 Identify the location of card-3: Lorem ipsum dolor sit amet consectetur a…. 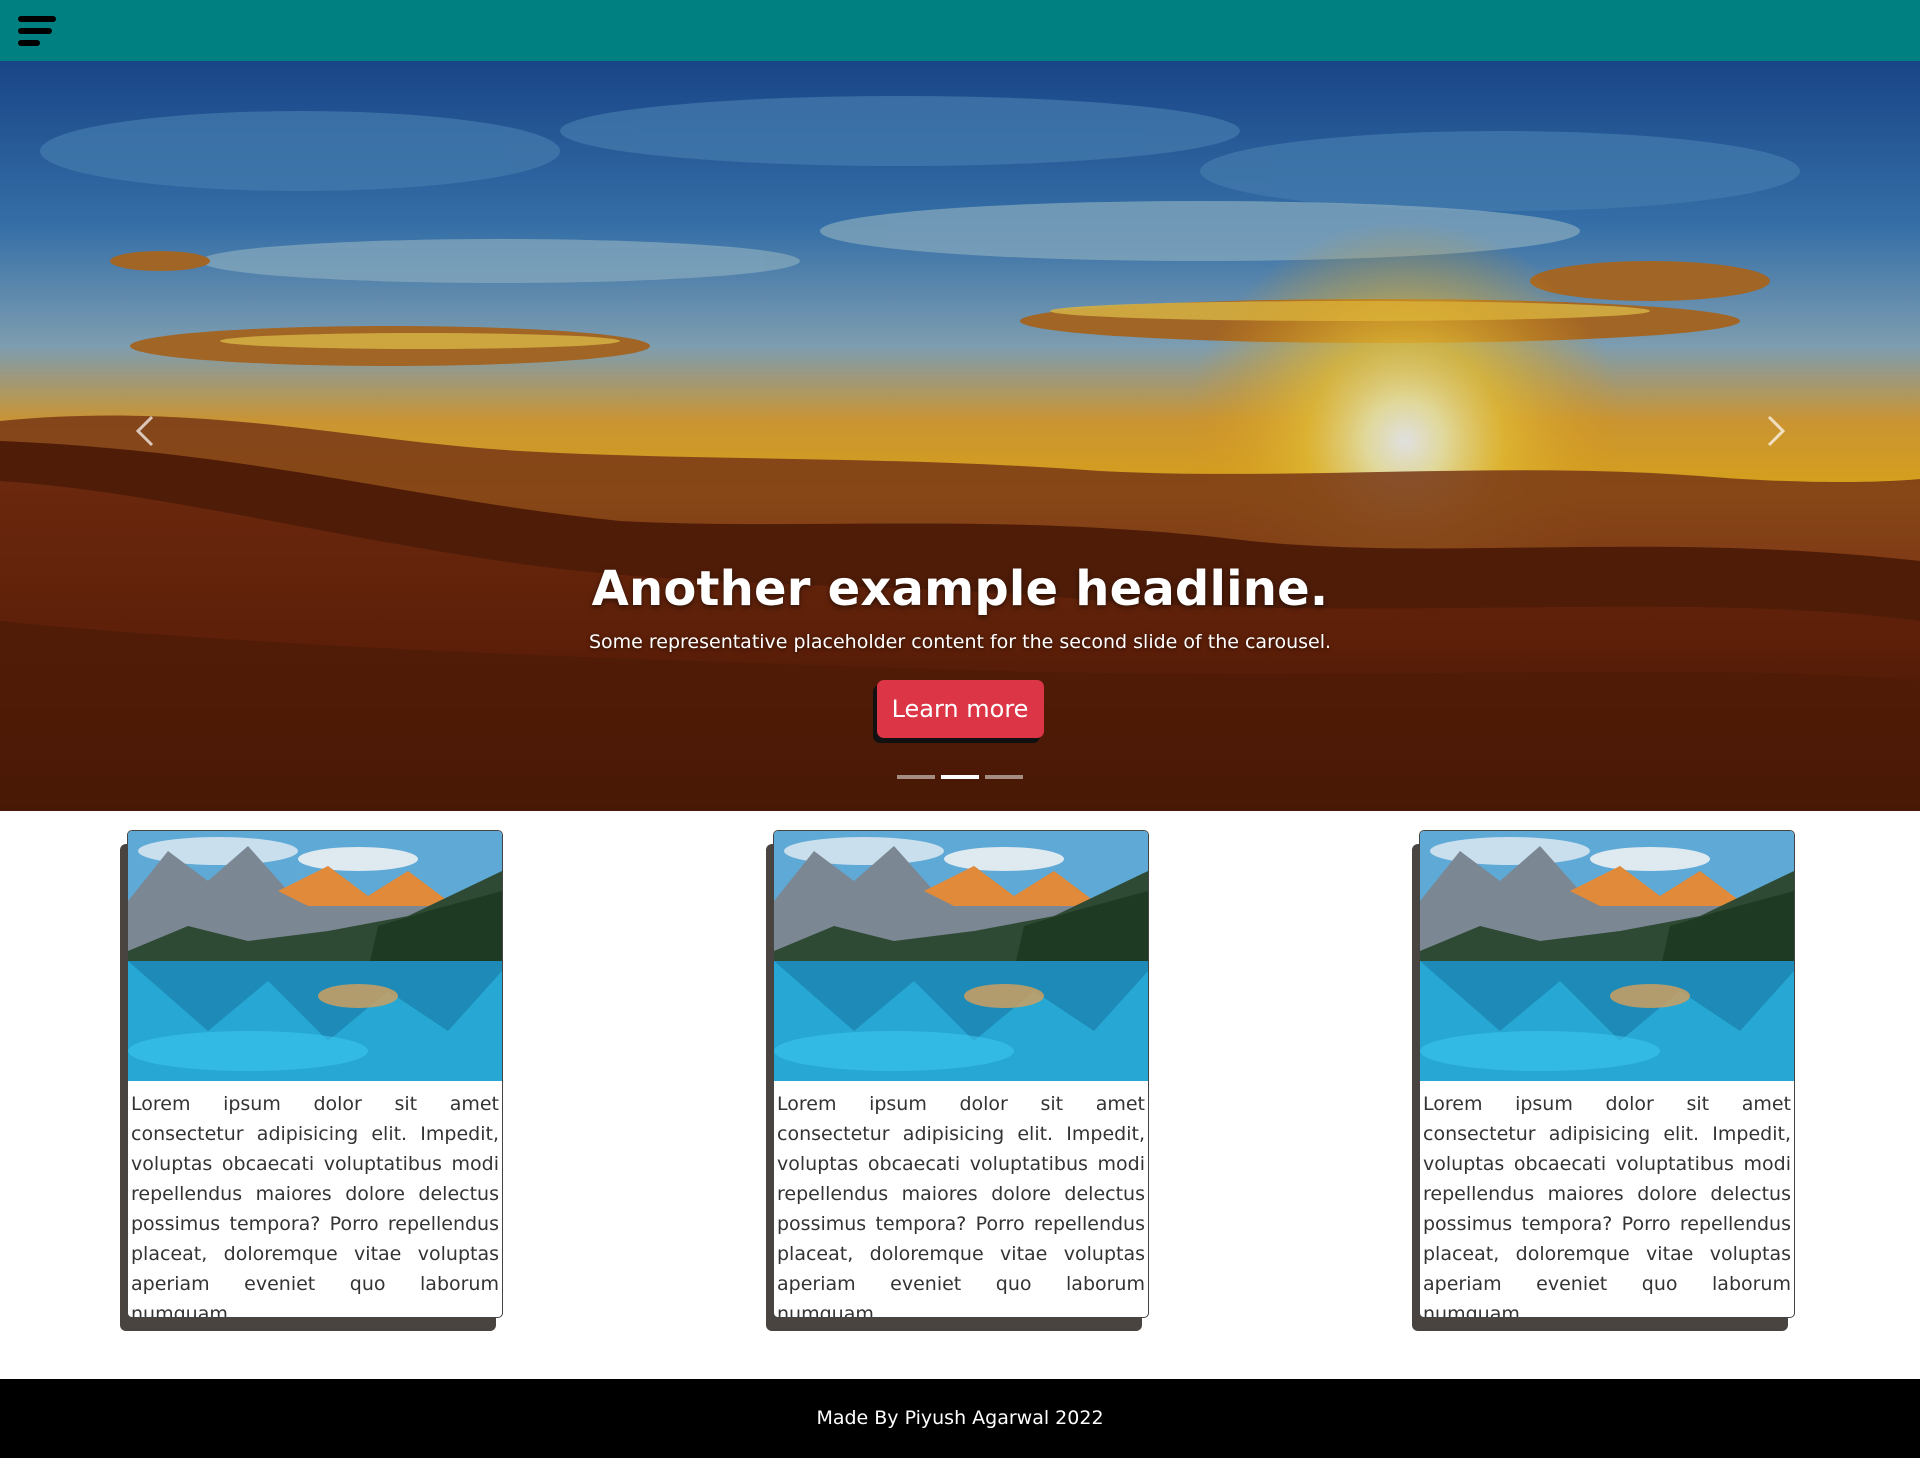
(1606, 1081).